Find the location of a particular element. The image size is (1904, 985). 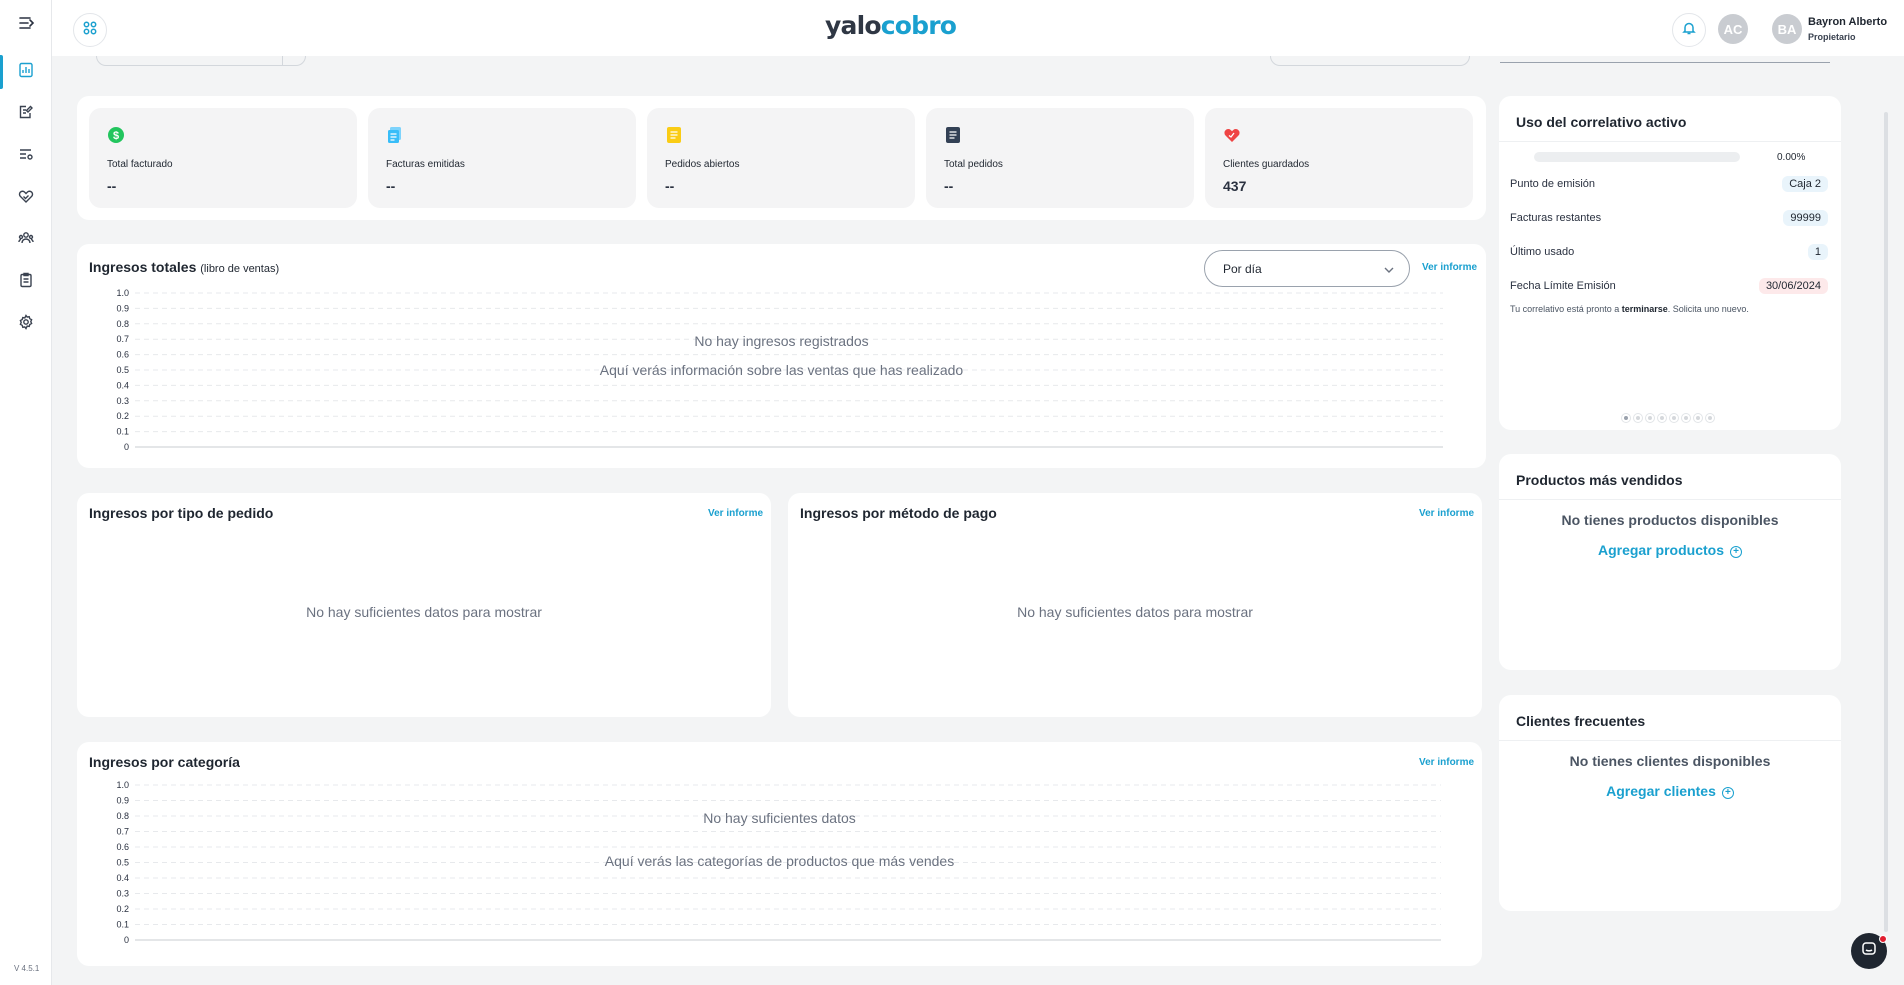

info-key: Último usado is located at coordinates (1542, 252).